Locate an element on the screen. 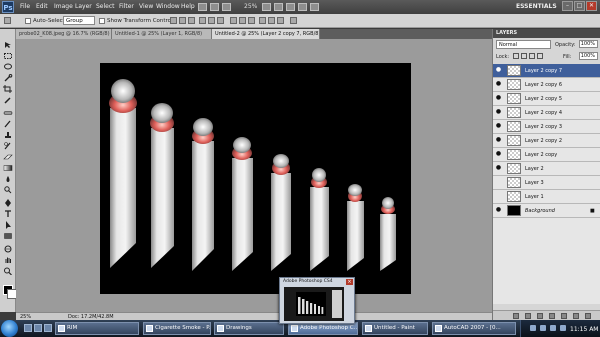 This screenshot has width=600, height=337. tab-untitled-2: Untitled-2 @ 25% (Layer 2 copy 7, RGB/8) is located at coordinates (266, 34).